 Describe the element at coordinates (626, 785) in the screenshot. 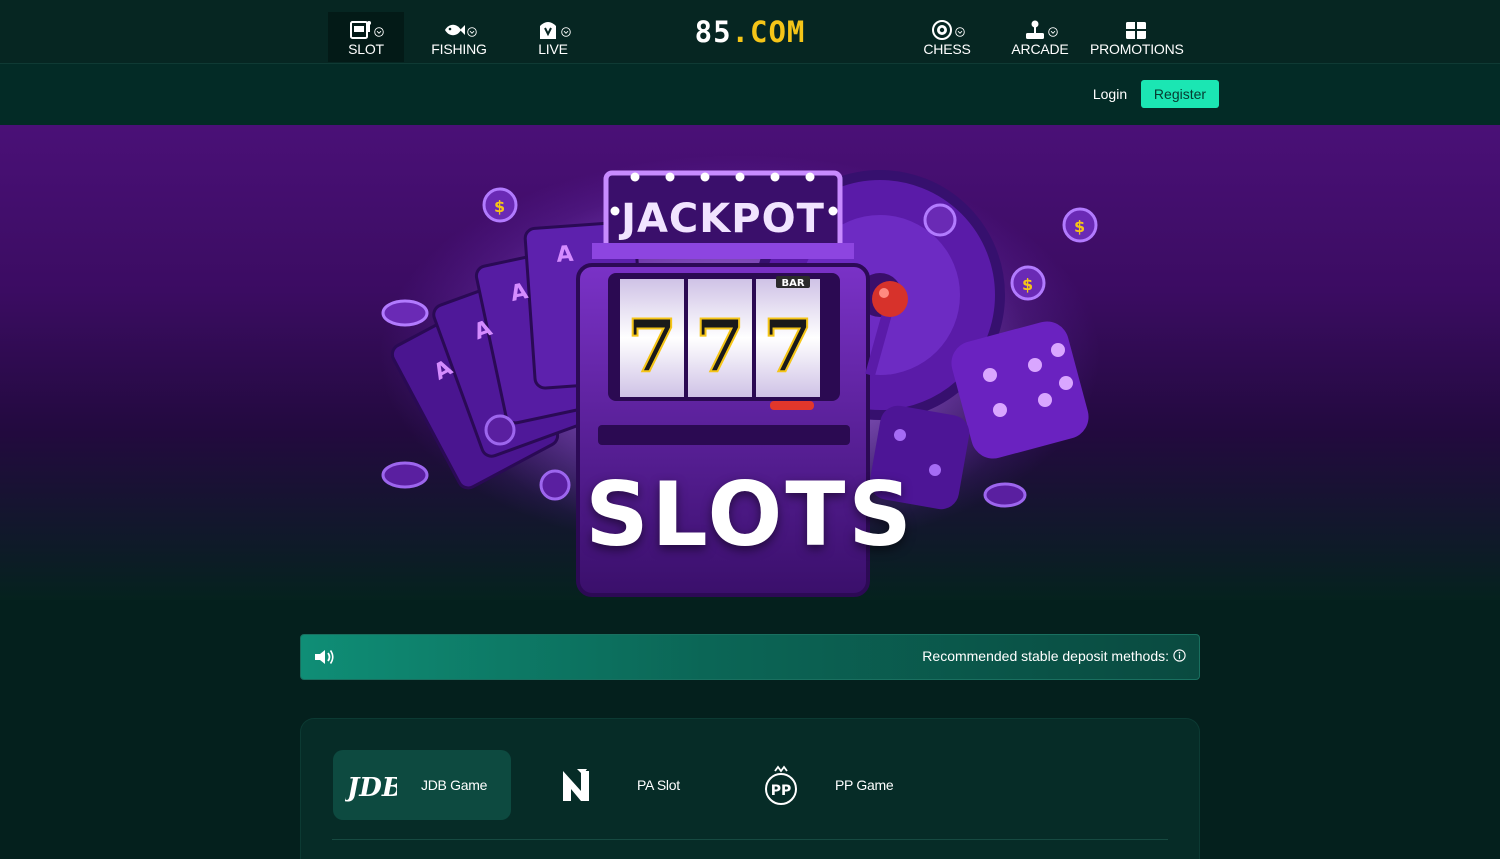

I see `provider-tab-pa: PA Slot` at that location.